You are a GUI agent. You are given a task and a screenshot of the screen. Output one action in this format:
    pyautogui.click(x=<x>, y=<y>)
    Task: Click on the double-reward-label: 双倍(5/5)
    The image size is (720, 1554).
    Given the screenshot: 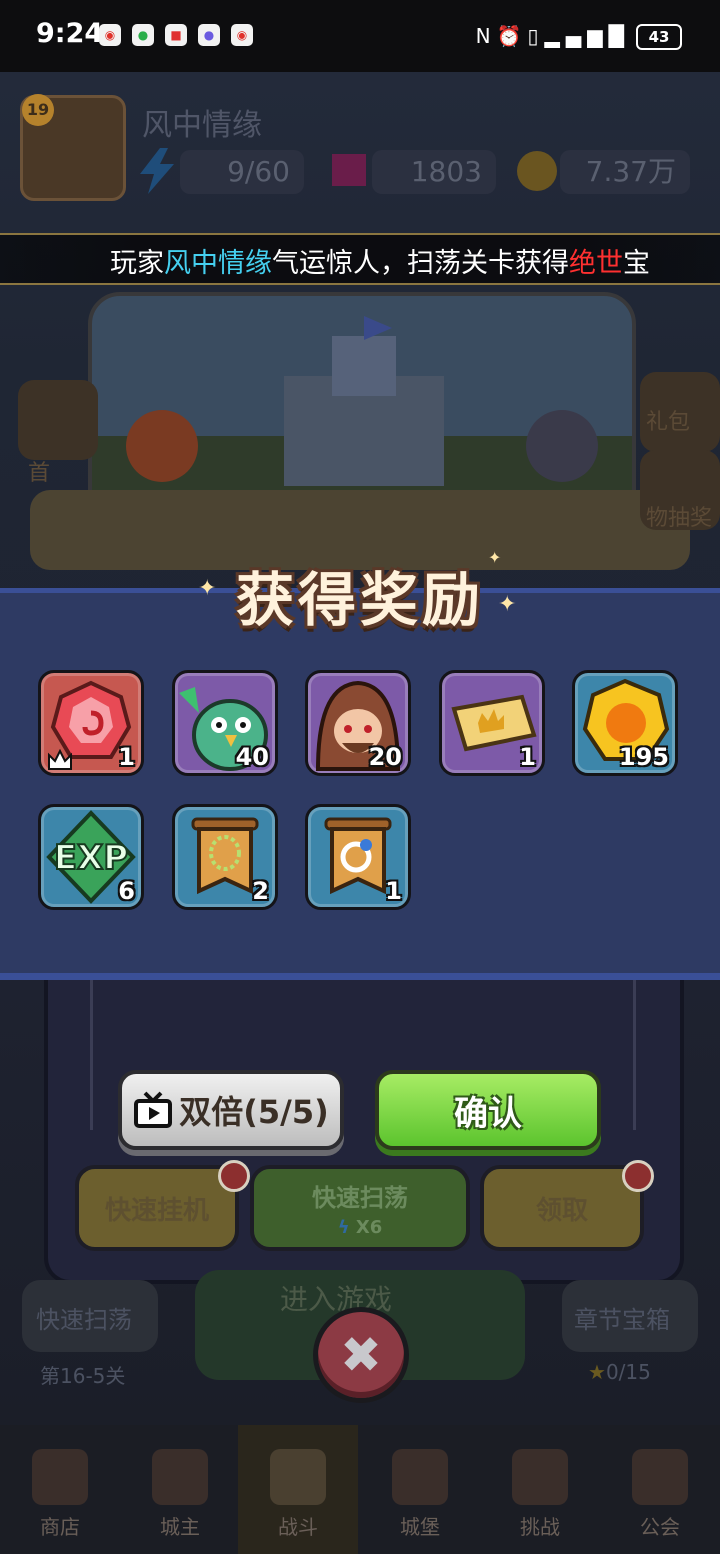 What is the action you would take?
    pyautogui.click(x=254, y=1112)
    